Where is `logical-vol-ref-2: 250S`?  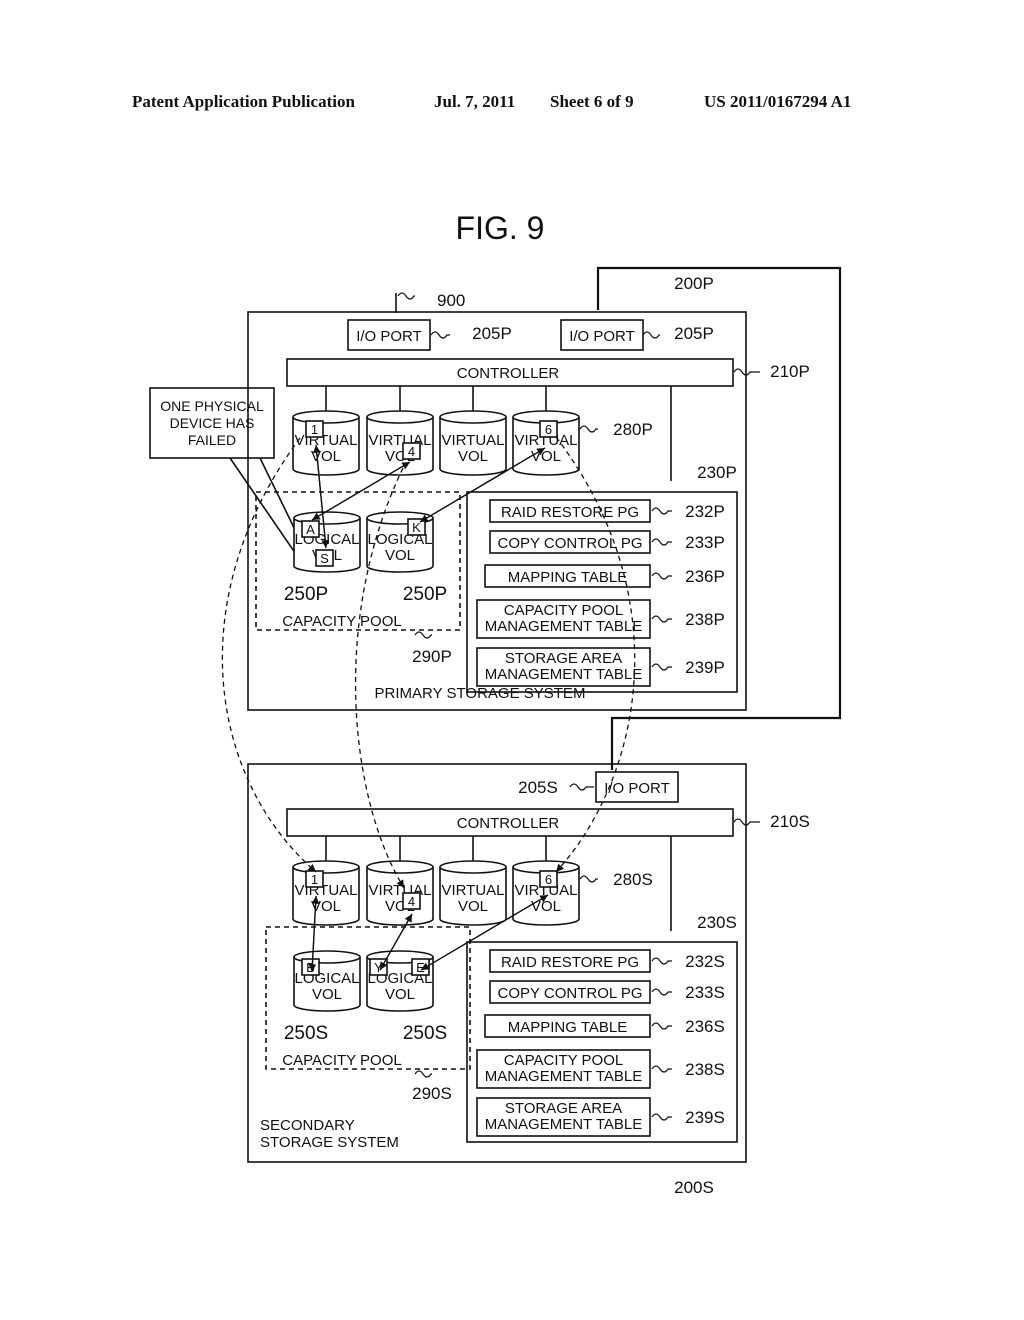
logical-vol-ref-2: 250S is located at coordinates (425, 1033).